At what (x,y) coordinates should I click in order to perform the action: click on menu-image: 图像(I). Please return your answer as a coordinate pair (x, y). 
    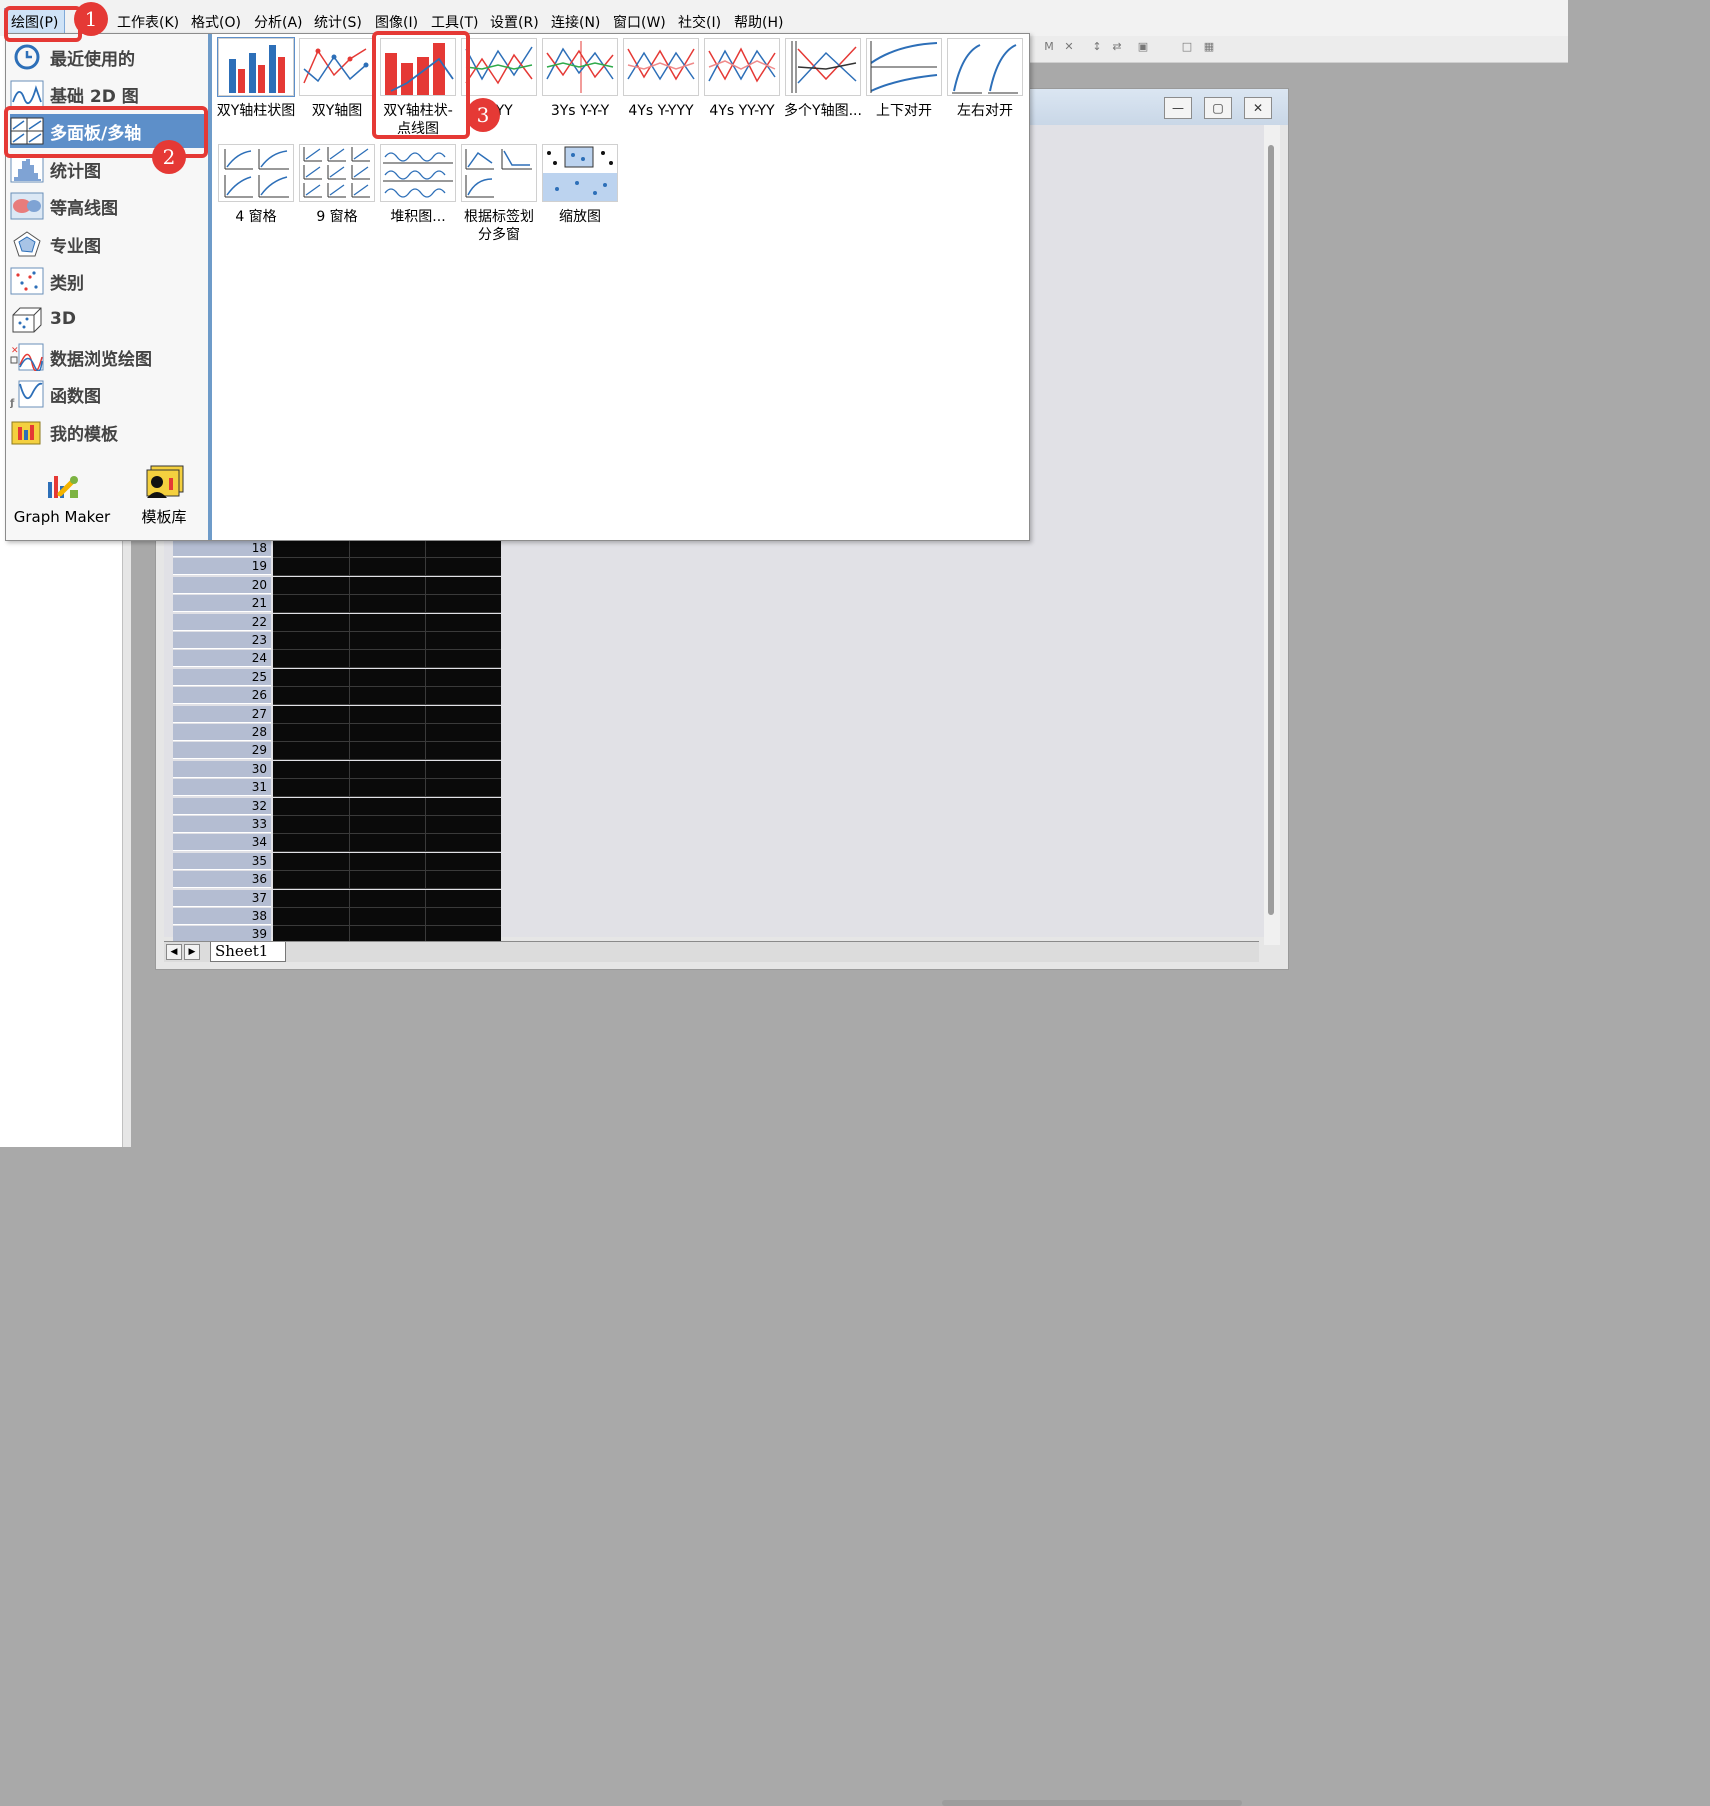
    Looking at the image, I should click on (396, 22).